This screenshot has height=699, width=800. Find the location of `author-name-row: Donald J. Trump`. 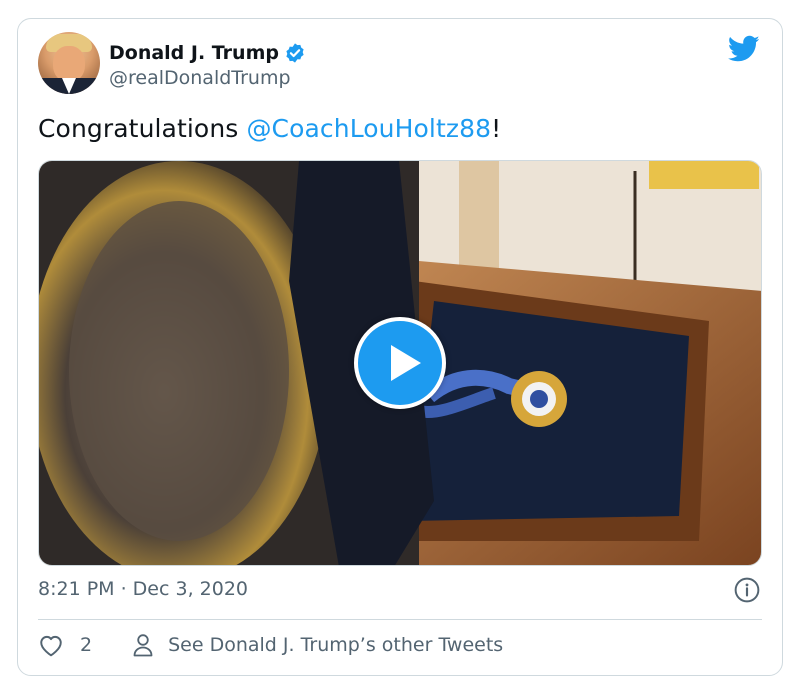

author-name-row: Donald J. Trump is located at coordinates (207, 53).